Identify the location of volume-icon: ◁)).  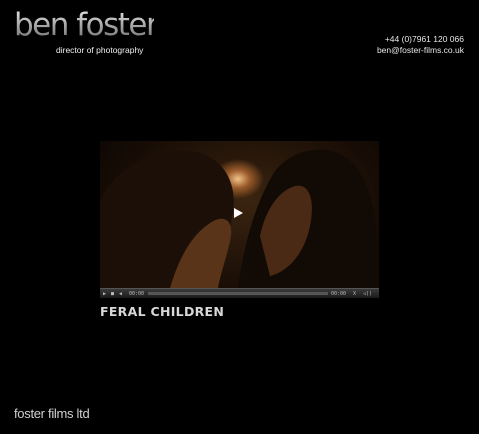
(367, 294).